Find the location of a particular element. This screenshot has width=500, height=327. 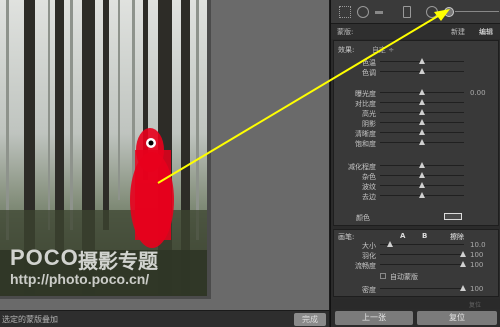

color-swatch is located at coordinates (453, 216).